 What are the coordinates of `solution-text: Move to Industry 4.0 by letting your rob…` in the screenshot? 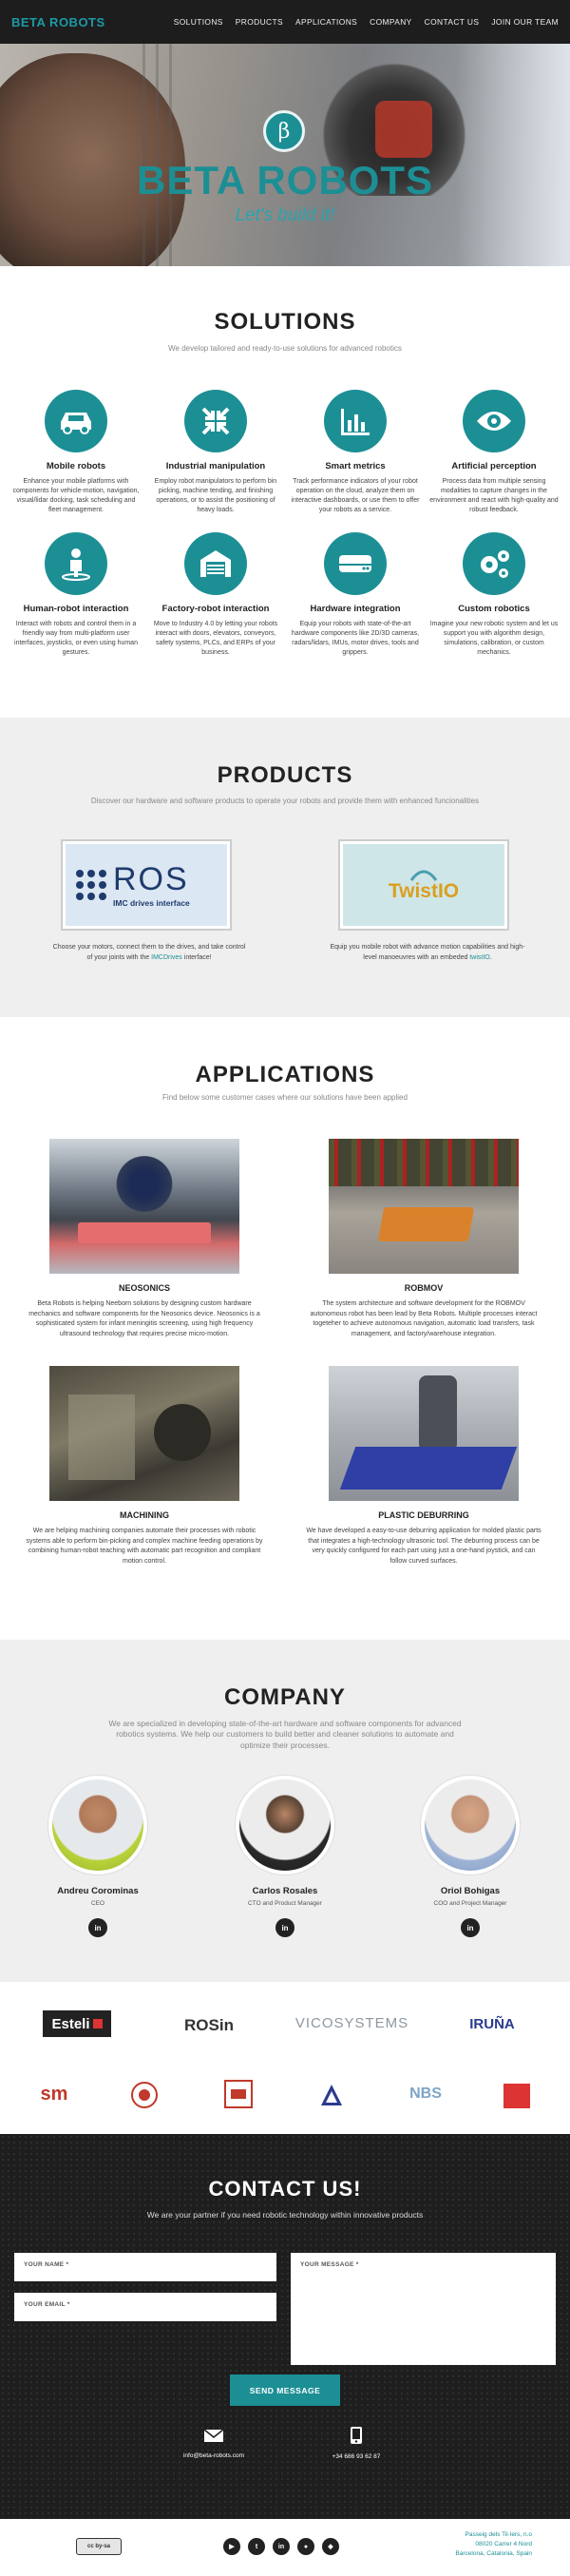 It's located at (215, 639).